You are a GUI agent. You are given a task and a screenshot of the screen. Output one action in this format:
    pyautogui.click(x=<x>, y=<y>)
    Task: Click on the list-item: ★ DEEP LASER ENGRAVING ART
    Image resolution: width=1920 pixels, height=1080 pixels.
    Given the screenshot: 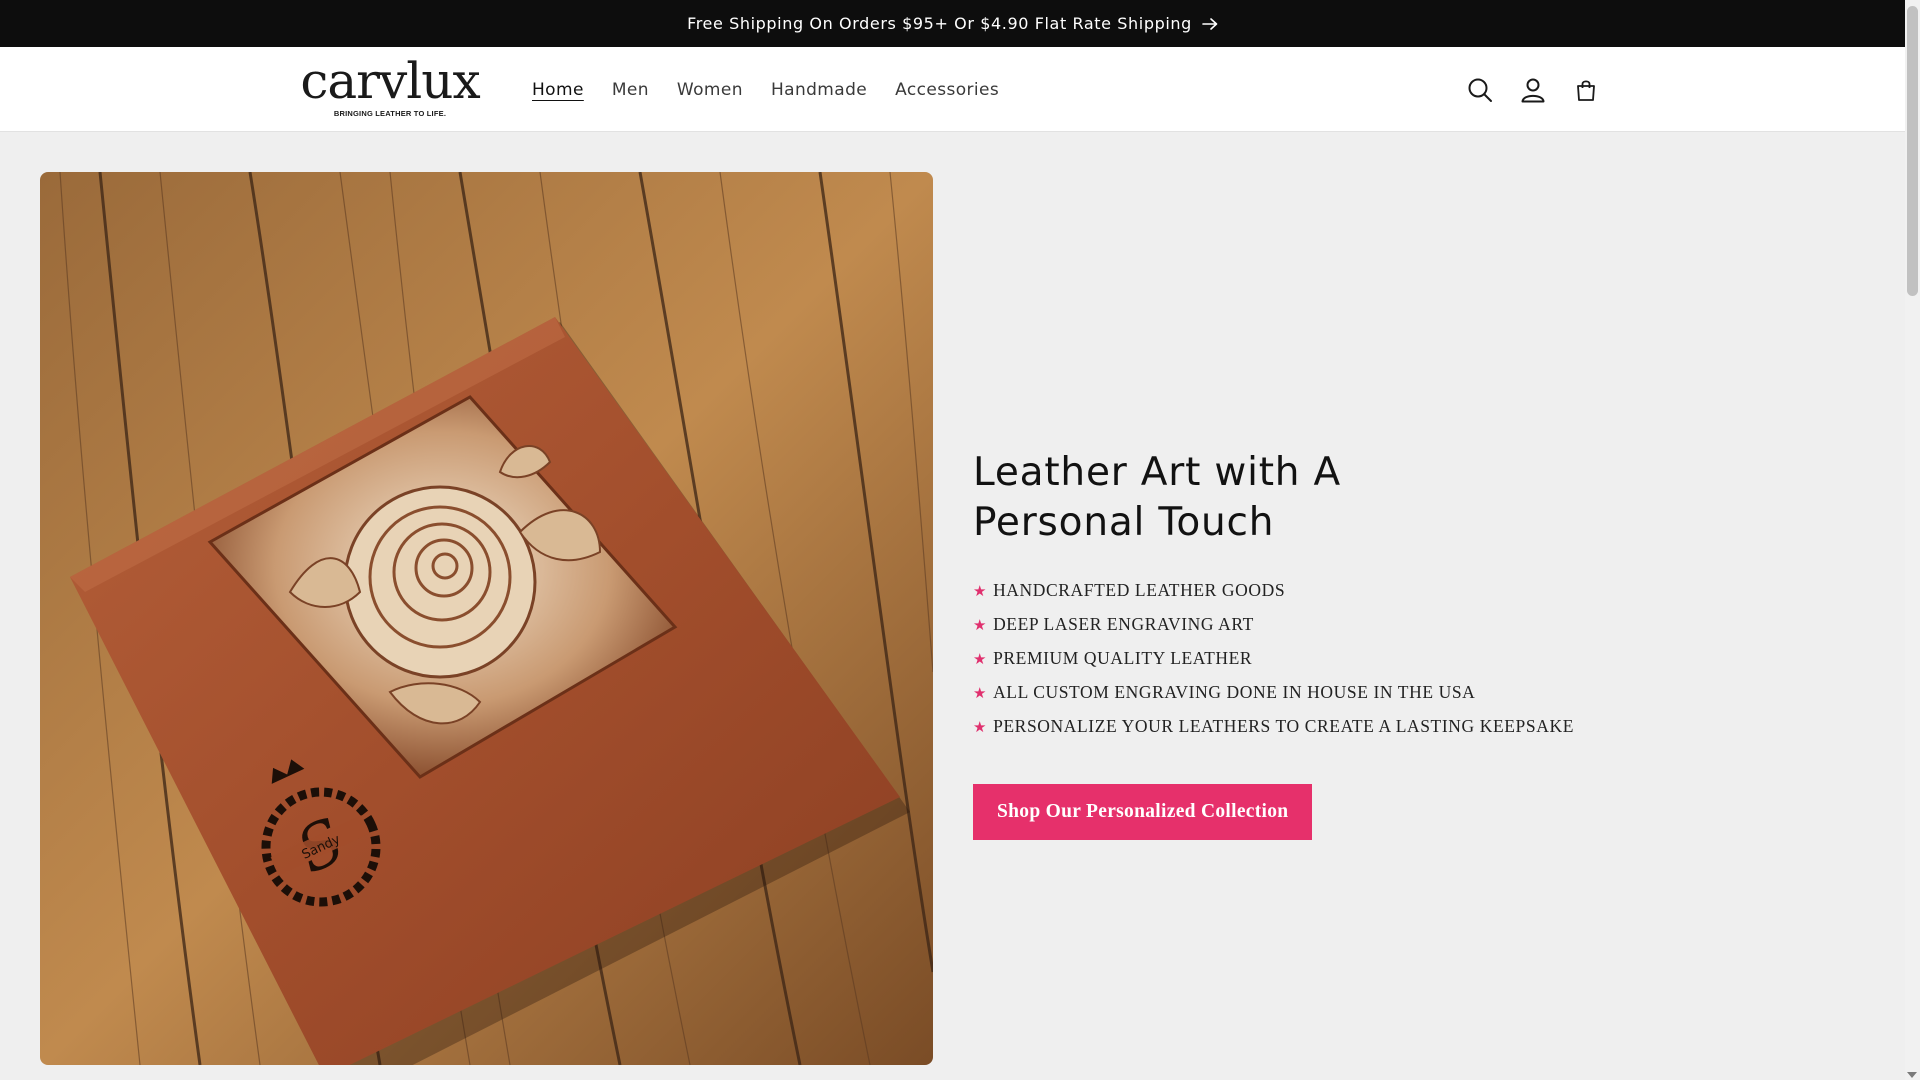 What is the action you would take?
    pyautogui.click(x=1113, y=624)
    